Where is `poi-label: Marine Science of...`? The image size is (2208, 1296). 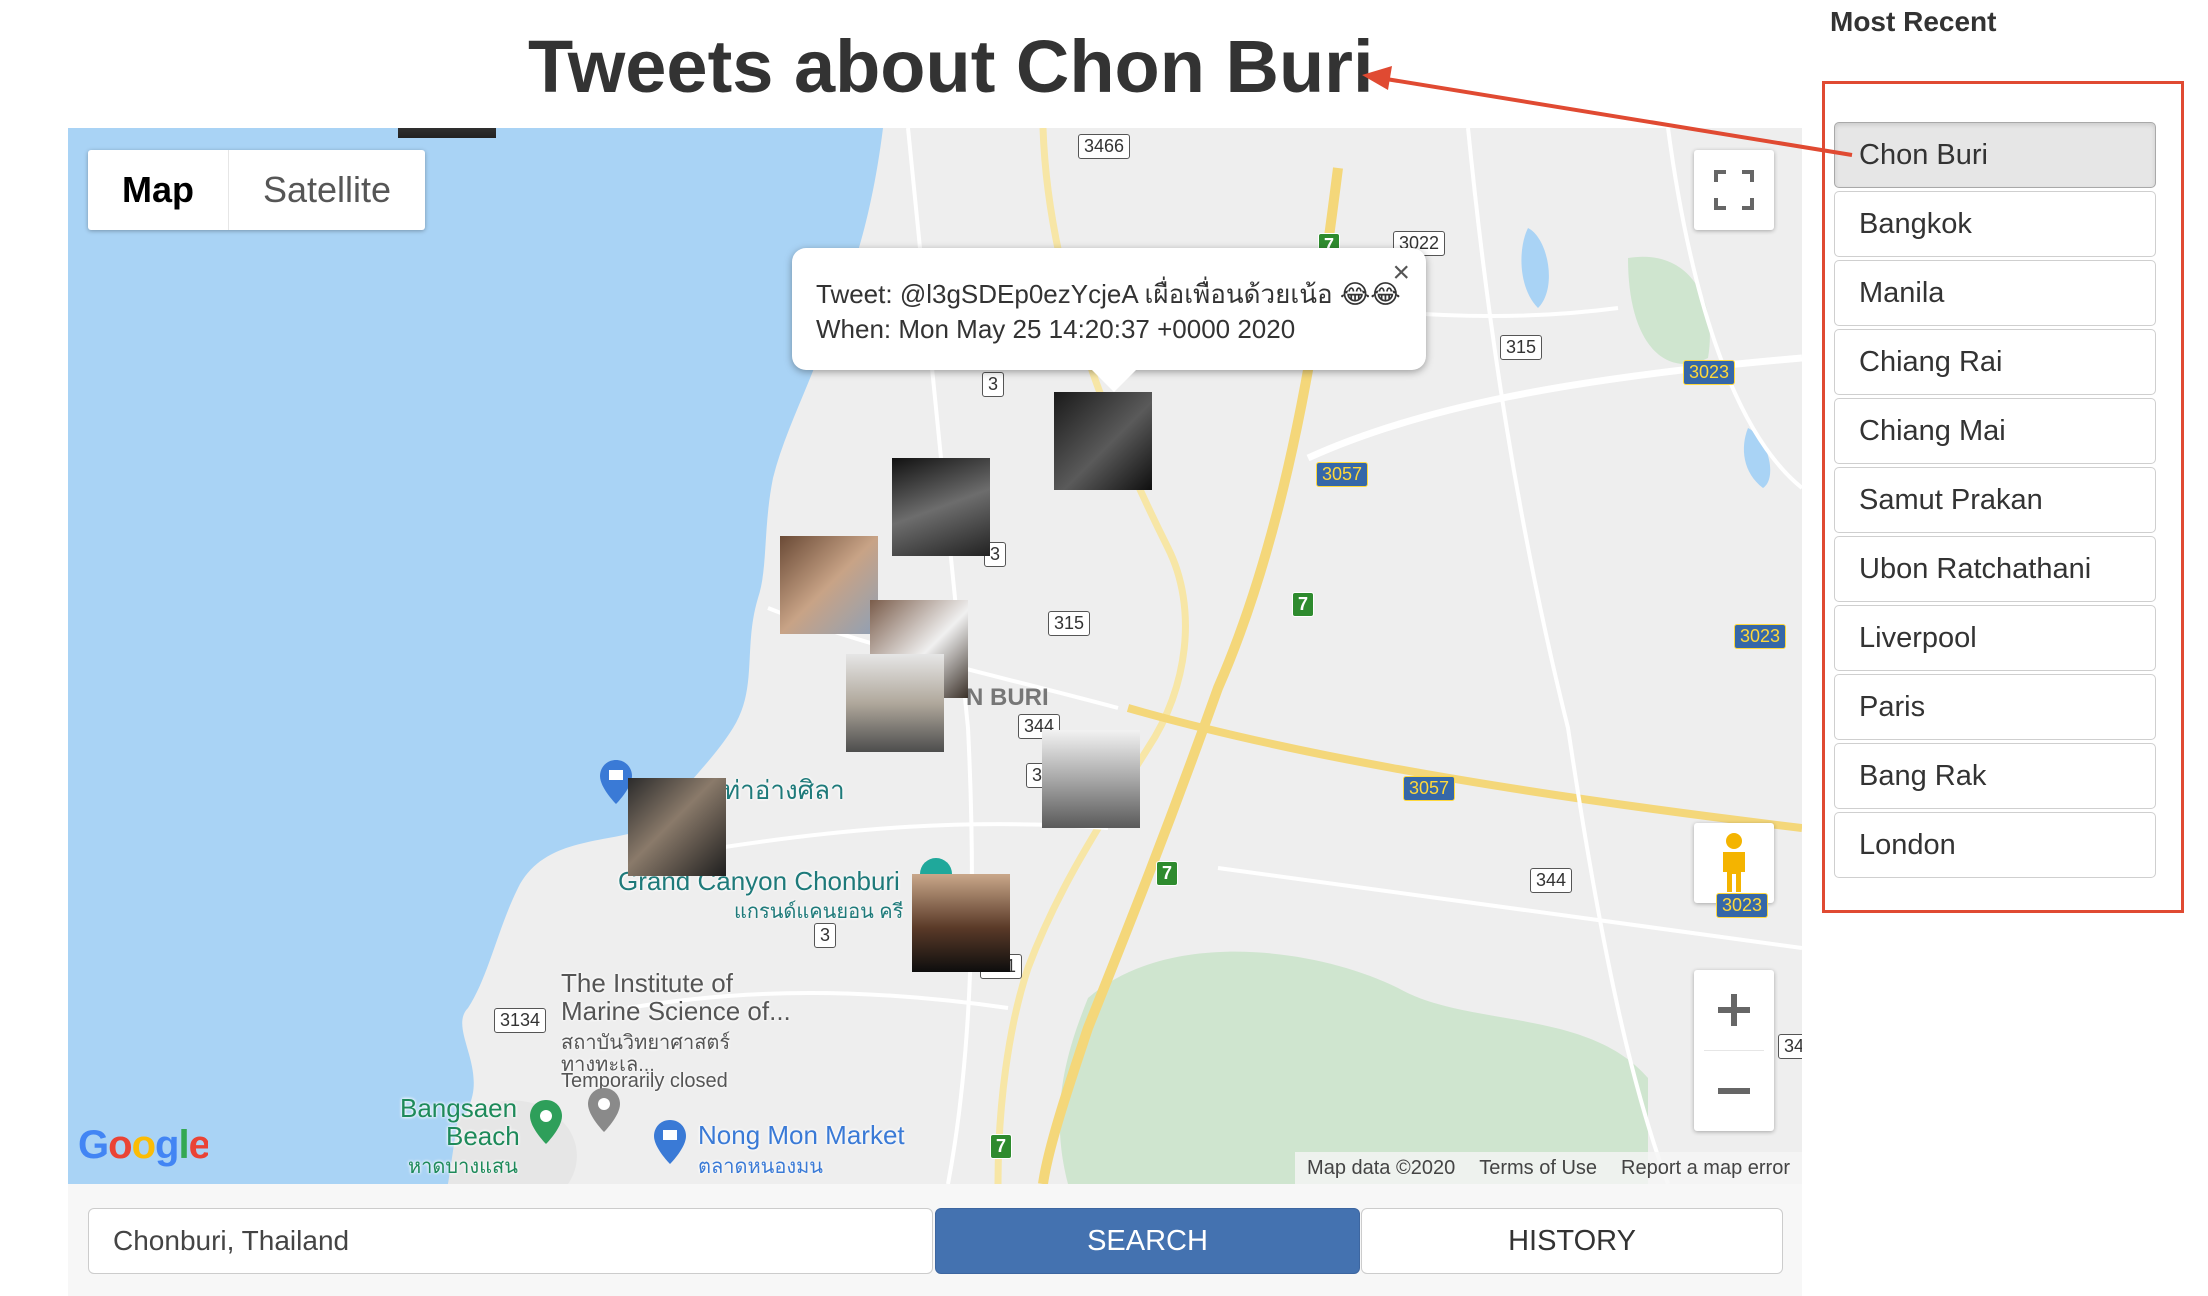 poi-label: Marine Science of... is located at coordinates (676, 1011).